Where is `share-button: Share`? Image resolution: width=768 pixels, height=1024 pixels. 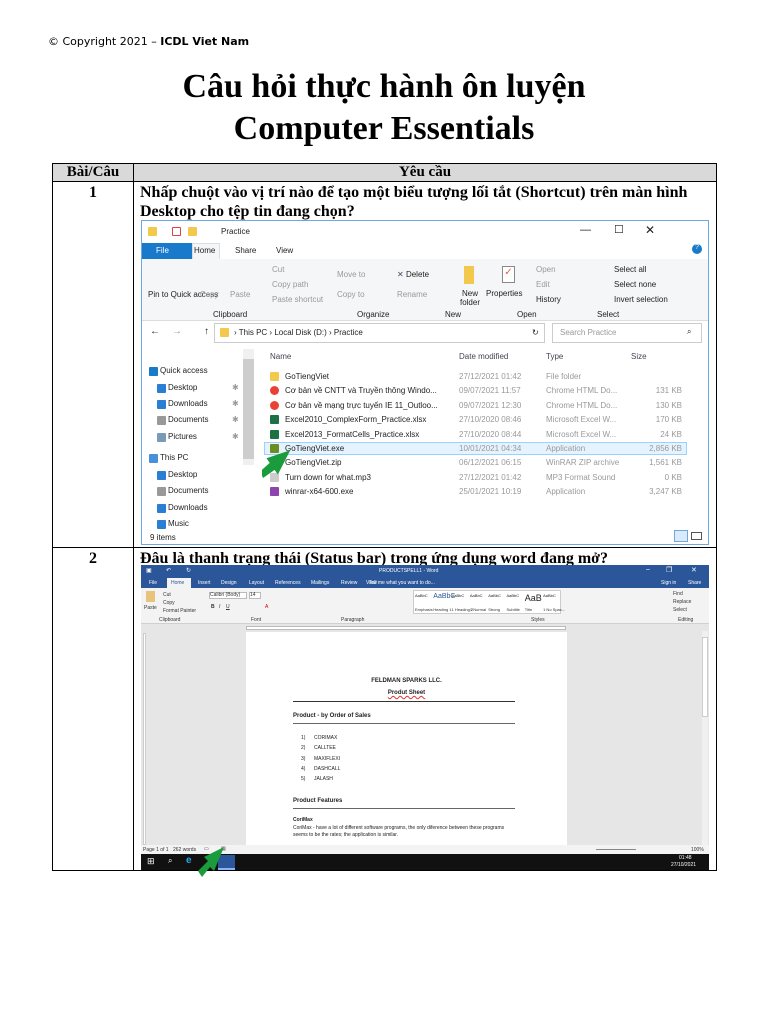
share-button: Share is located at coordinates (694, 583).